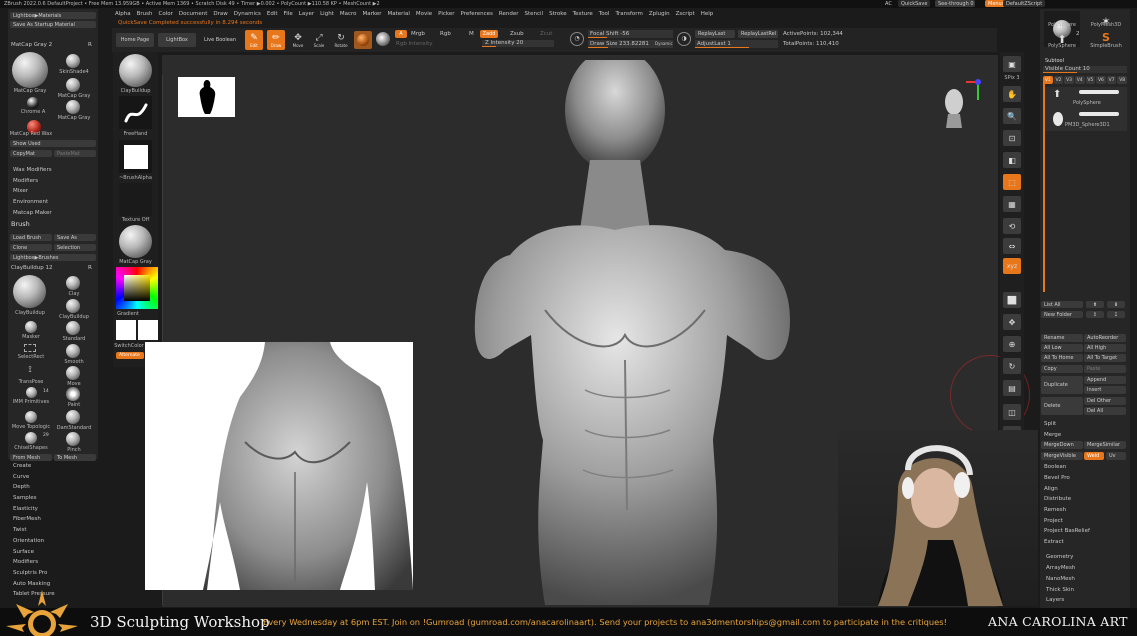 The image size is (1137, 636). What do you see at coordinates (1054, 542) in the screenshot?
I see `extract-section: Extract` at bounding box center [1054, 542].